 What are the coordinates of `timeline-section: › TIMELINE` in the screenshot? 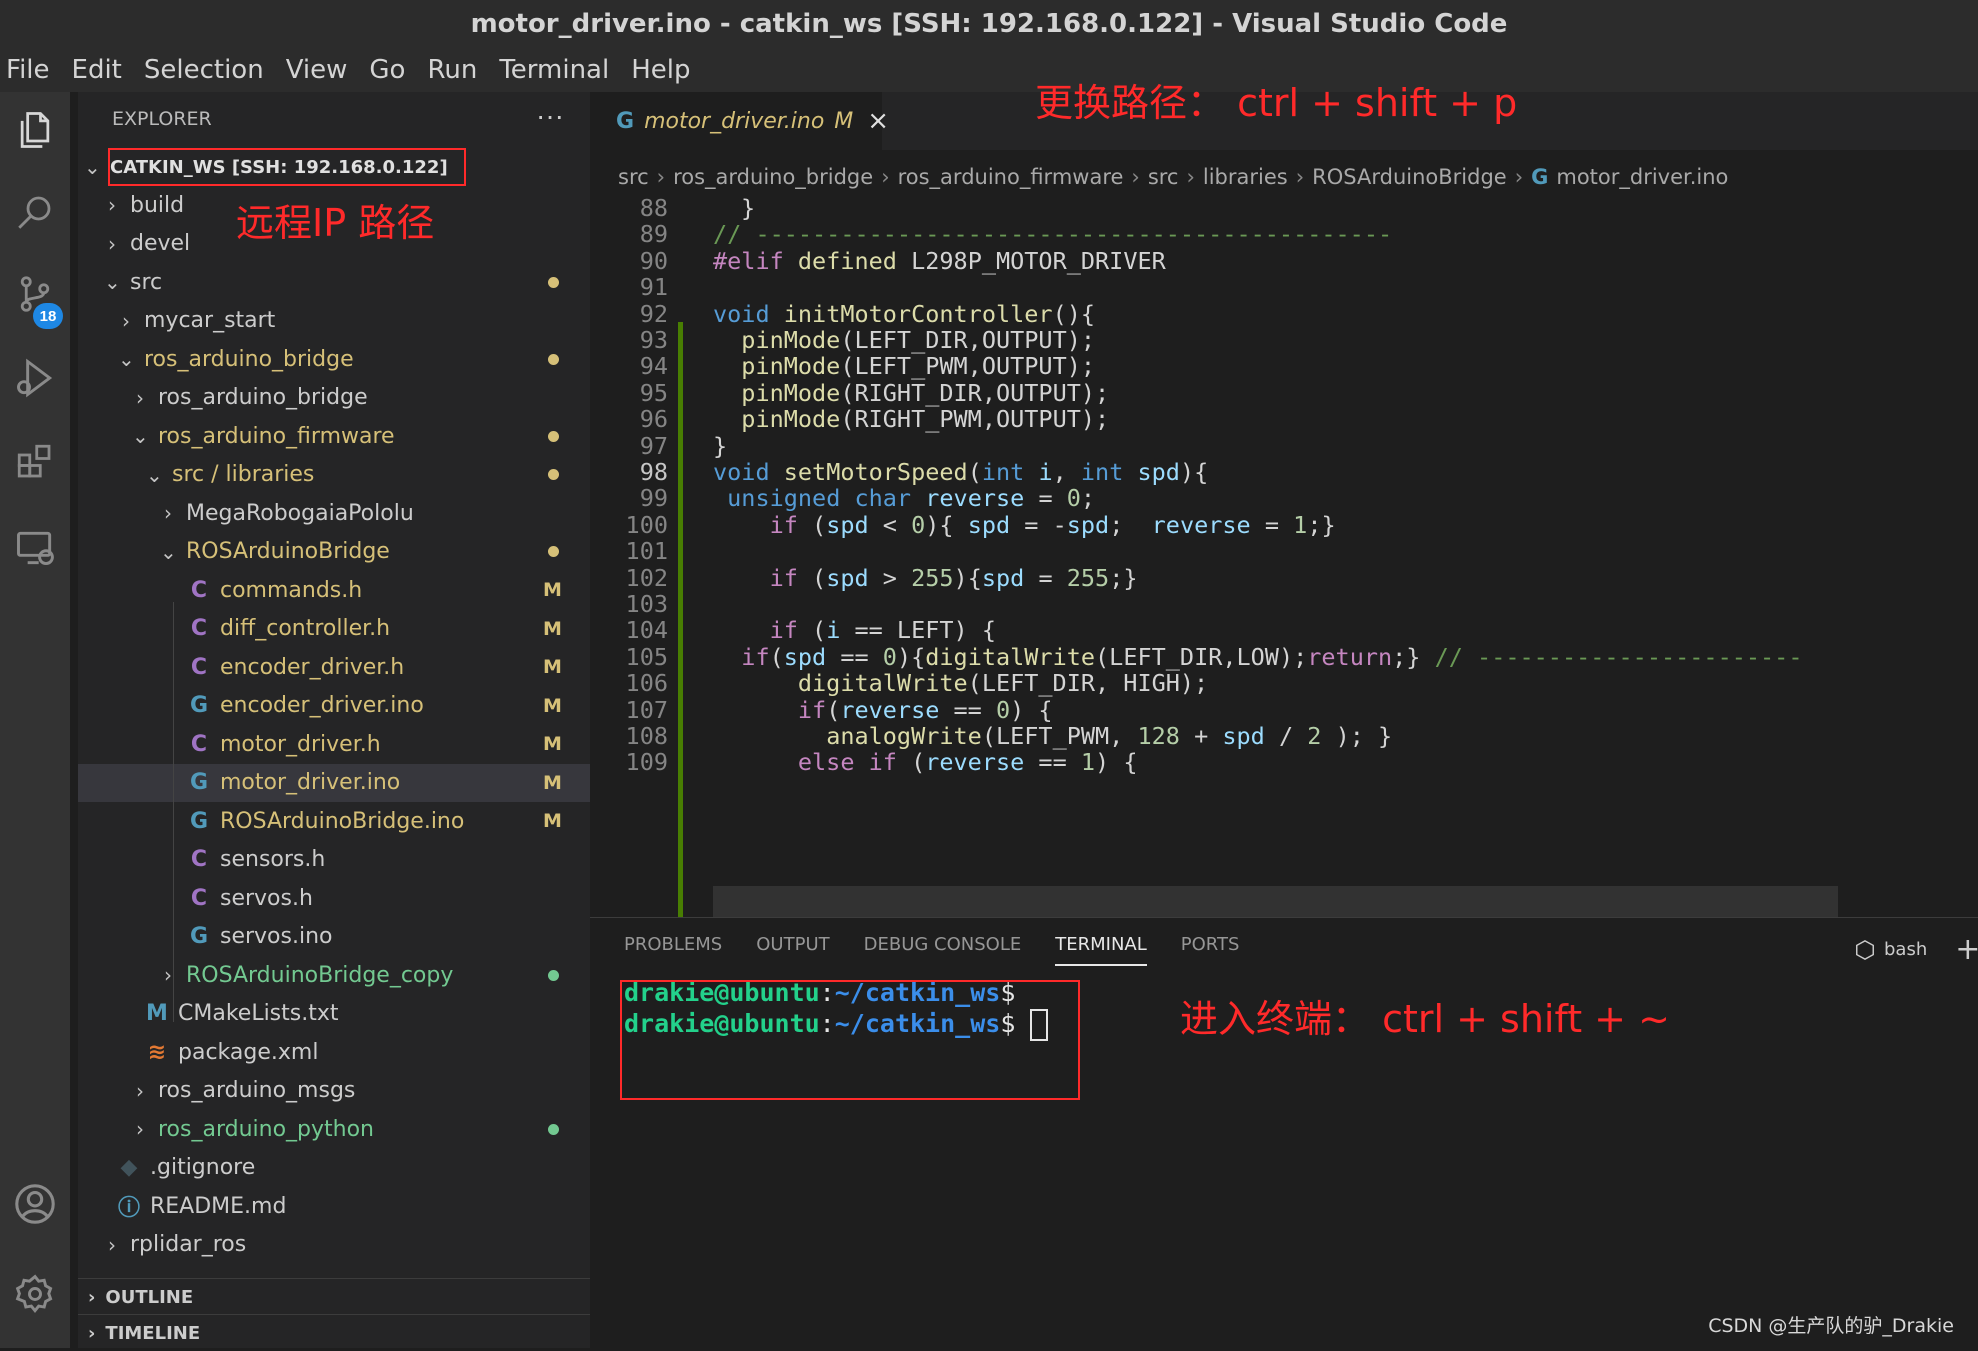 It's located at (334, 1332).